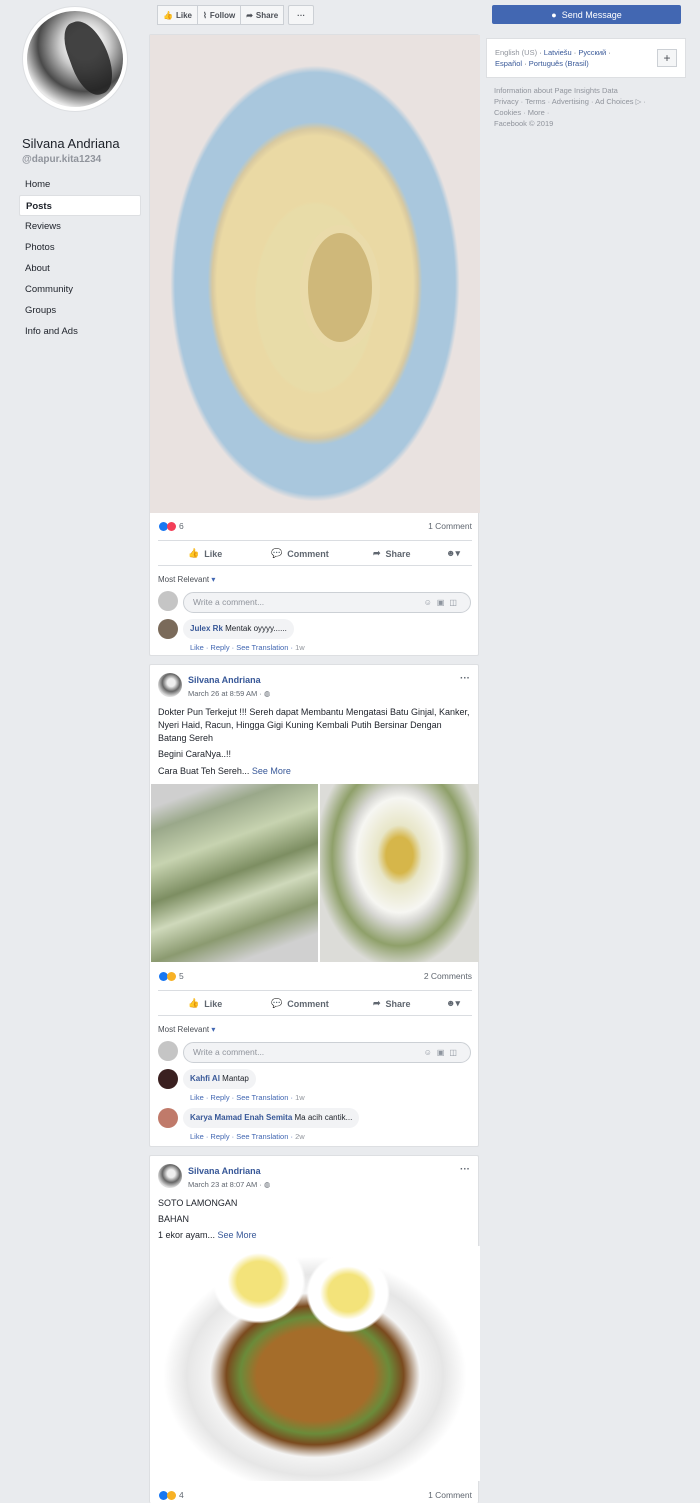  I want to click on page-insights-link: Information about Page Insights Data, so click(594, 90).